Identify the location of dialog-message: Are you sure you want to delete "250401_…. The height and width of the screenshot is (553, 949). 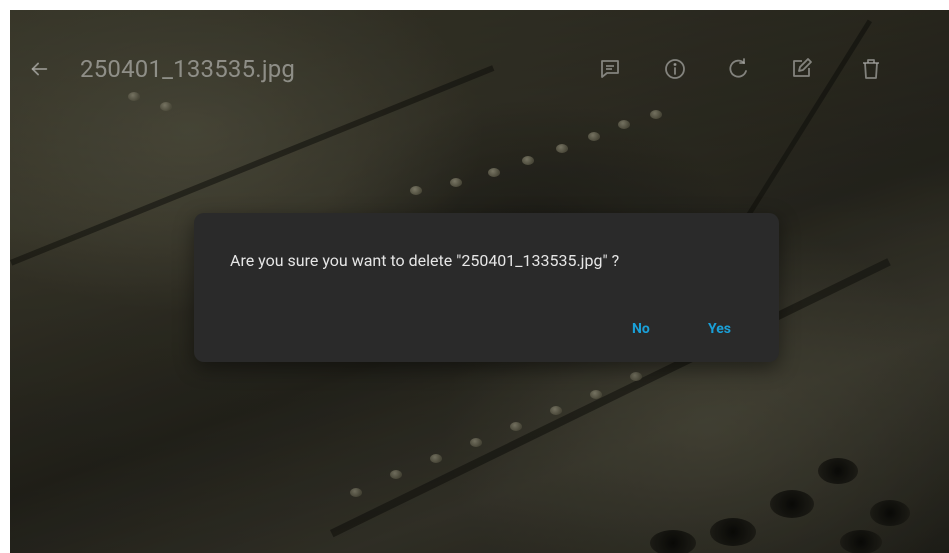
(425, 260).